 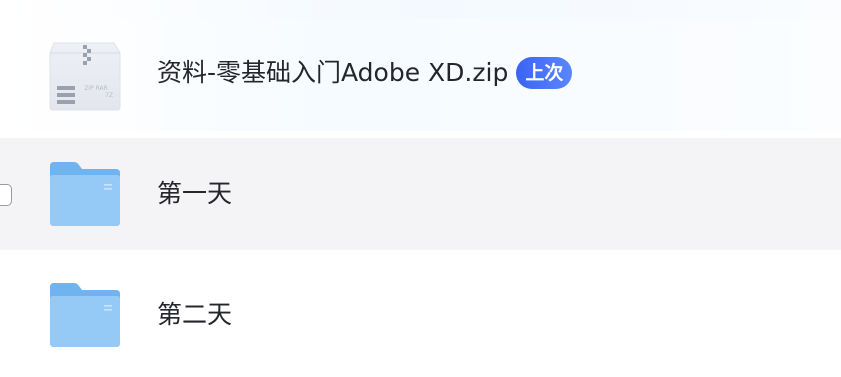 I want to click on list-top-fade, so click(x=420, y=9).